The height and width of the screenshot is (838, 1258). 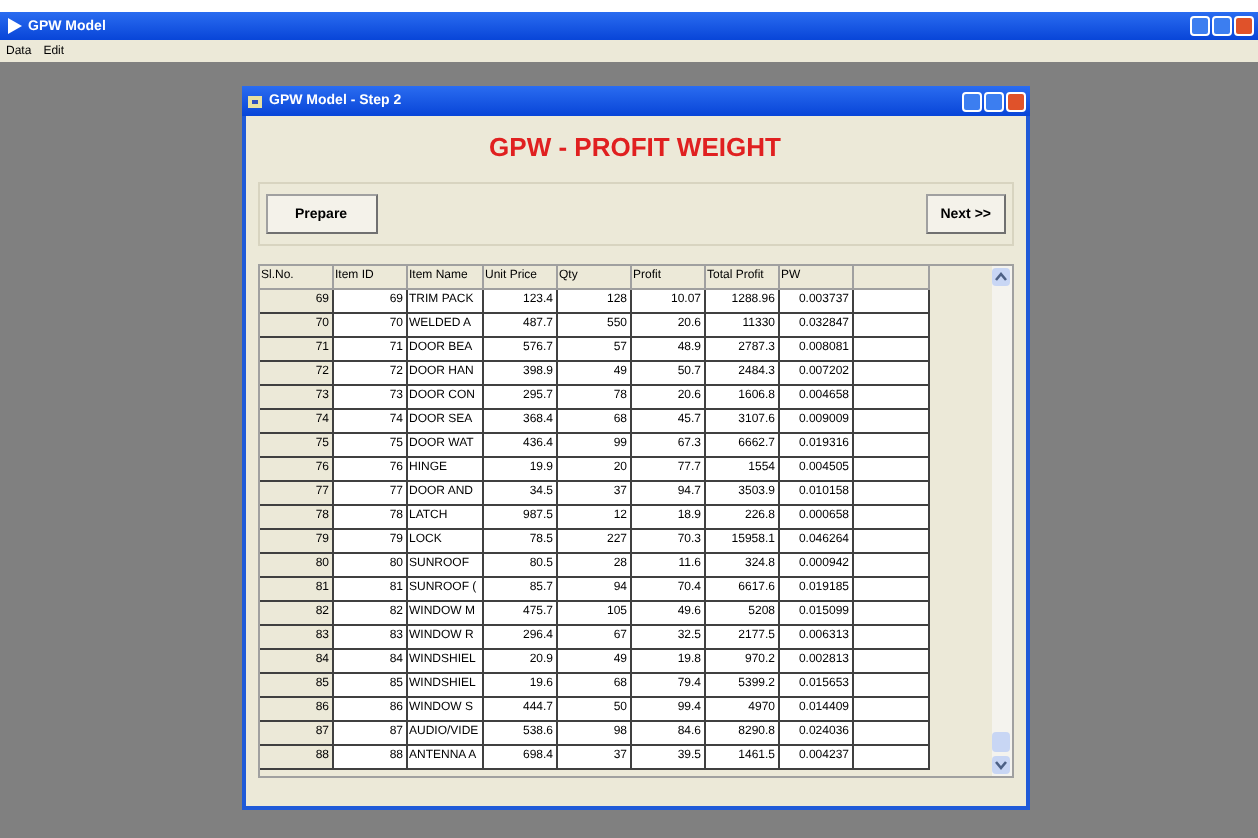 I want to click on page-heading: GPW - PROFIT WEIGHT, so click(x=635, y=147).